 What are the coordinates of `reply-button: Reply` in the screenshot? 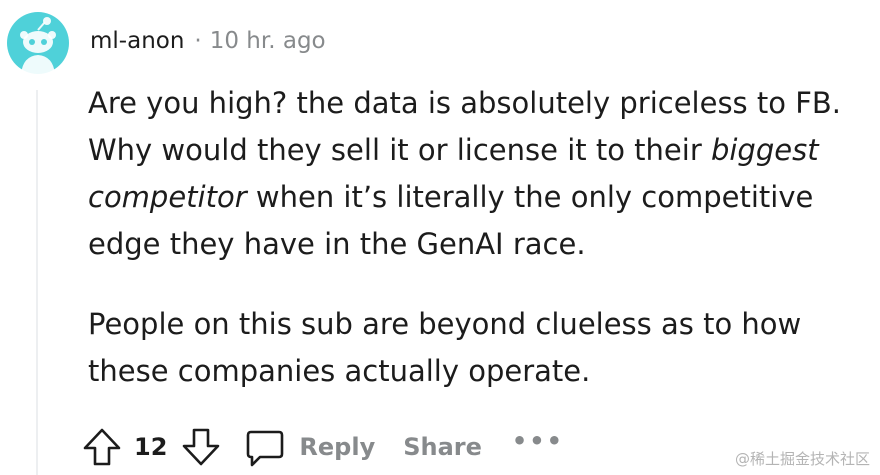 It's located at (309, 447).